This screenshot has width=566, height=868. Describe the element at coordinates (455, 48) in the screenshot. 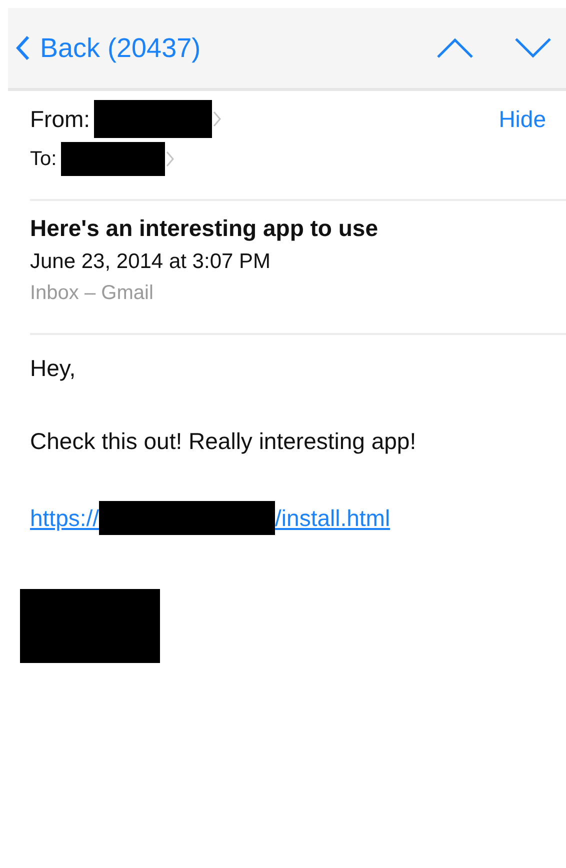

I see `previous-message-icon` at that location.